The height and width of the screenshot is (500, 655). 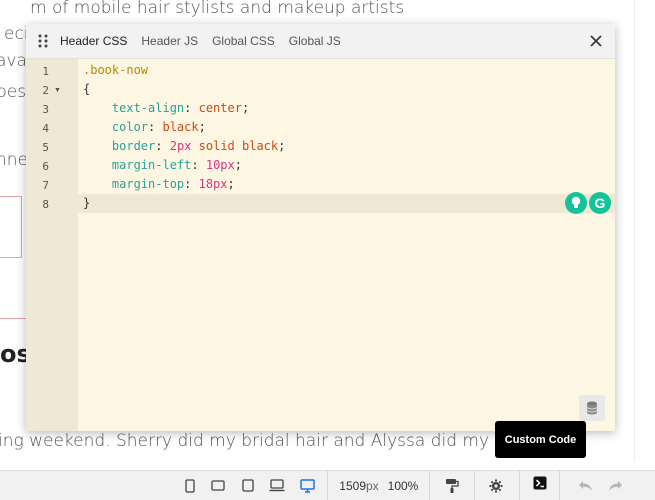 What do you see at coordinates (180, 146) in the screenshot?
I see `css-value-number: 2px` at bounding box center [180, 146].